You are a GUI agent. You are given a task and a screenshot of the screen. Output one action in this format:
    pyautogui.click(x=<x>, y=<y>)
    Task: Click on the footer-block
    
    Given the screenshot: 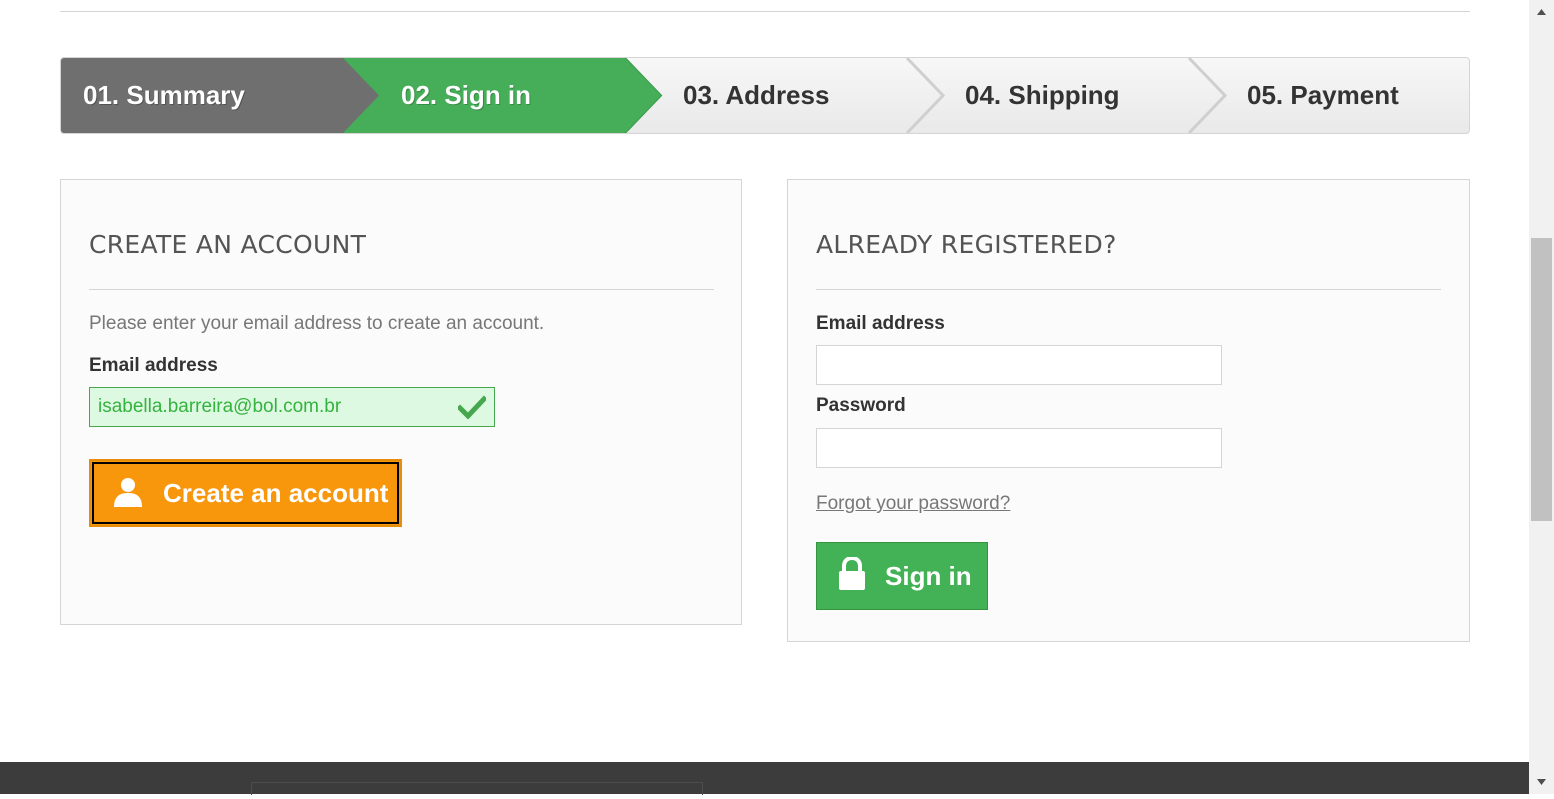 What is the action you would take?
    pyautogui.click(x=477, y=788)
    